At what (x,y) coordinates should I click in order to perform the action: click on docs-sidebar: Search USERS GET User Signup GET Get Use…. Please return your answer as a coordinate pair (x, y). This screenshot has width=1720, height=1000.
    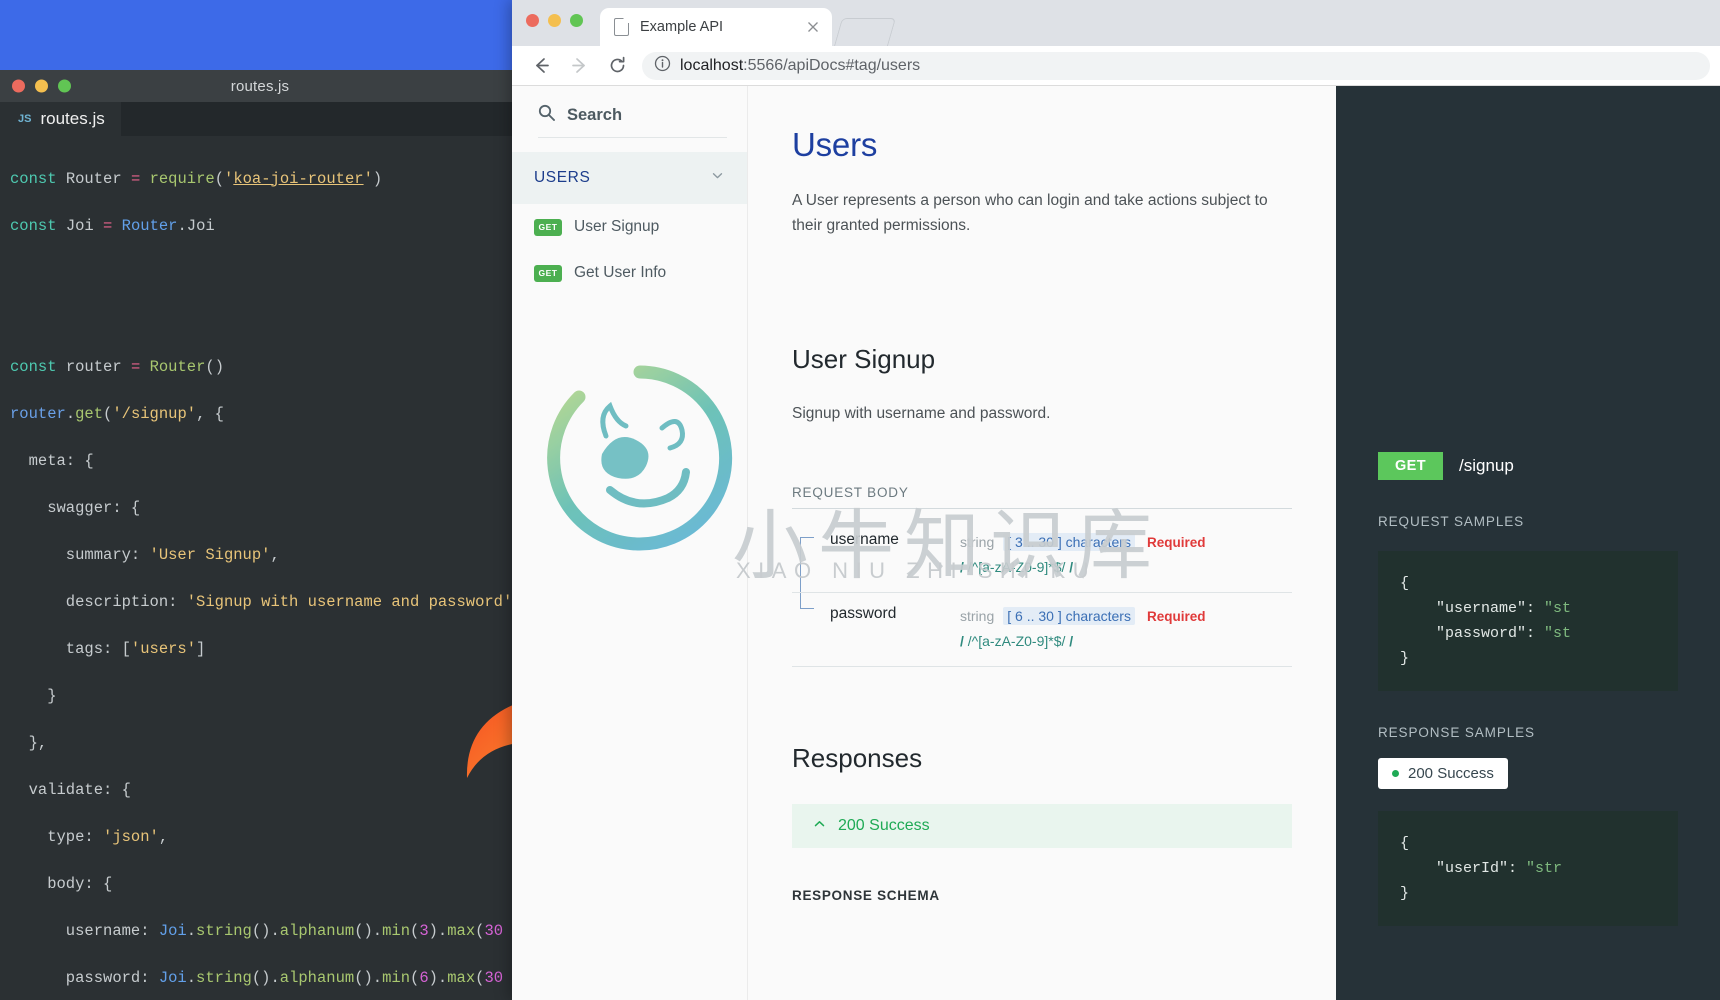
    Looking at the image, I should click on (630, 543).